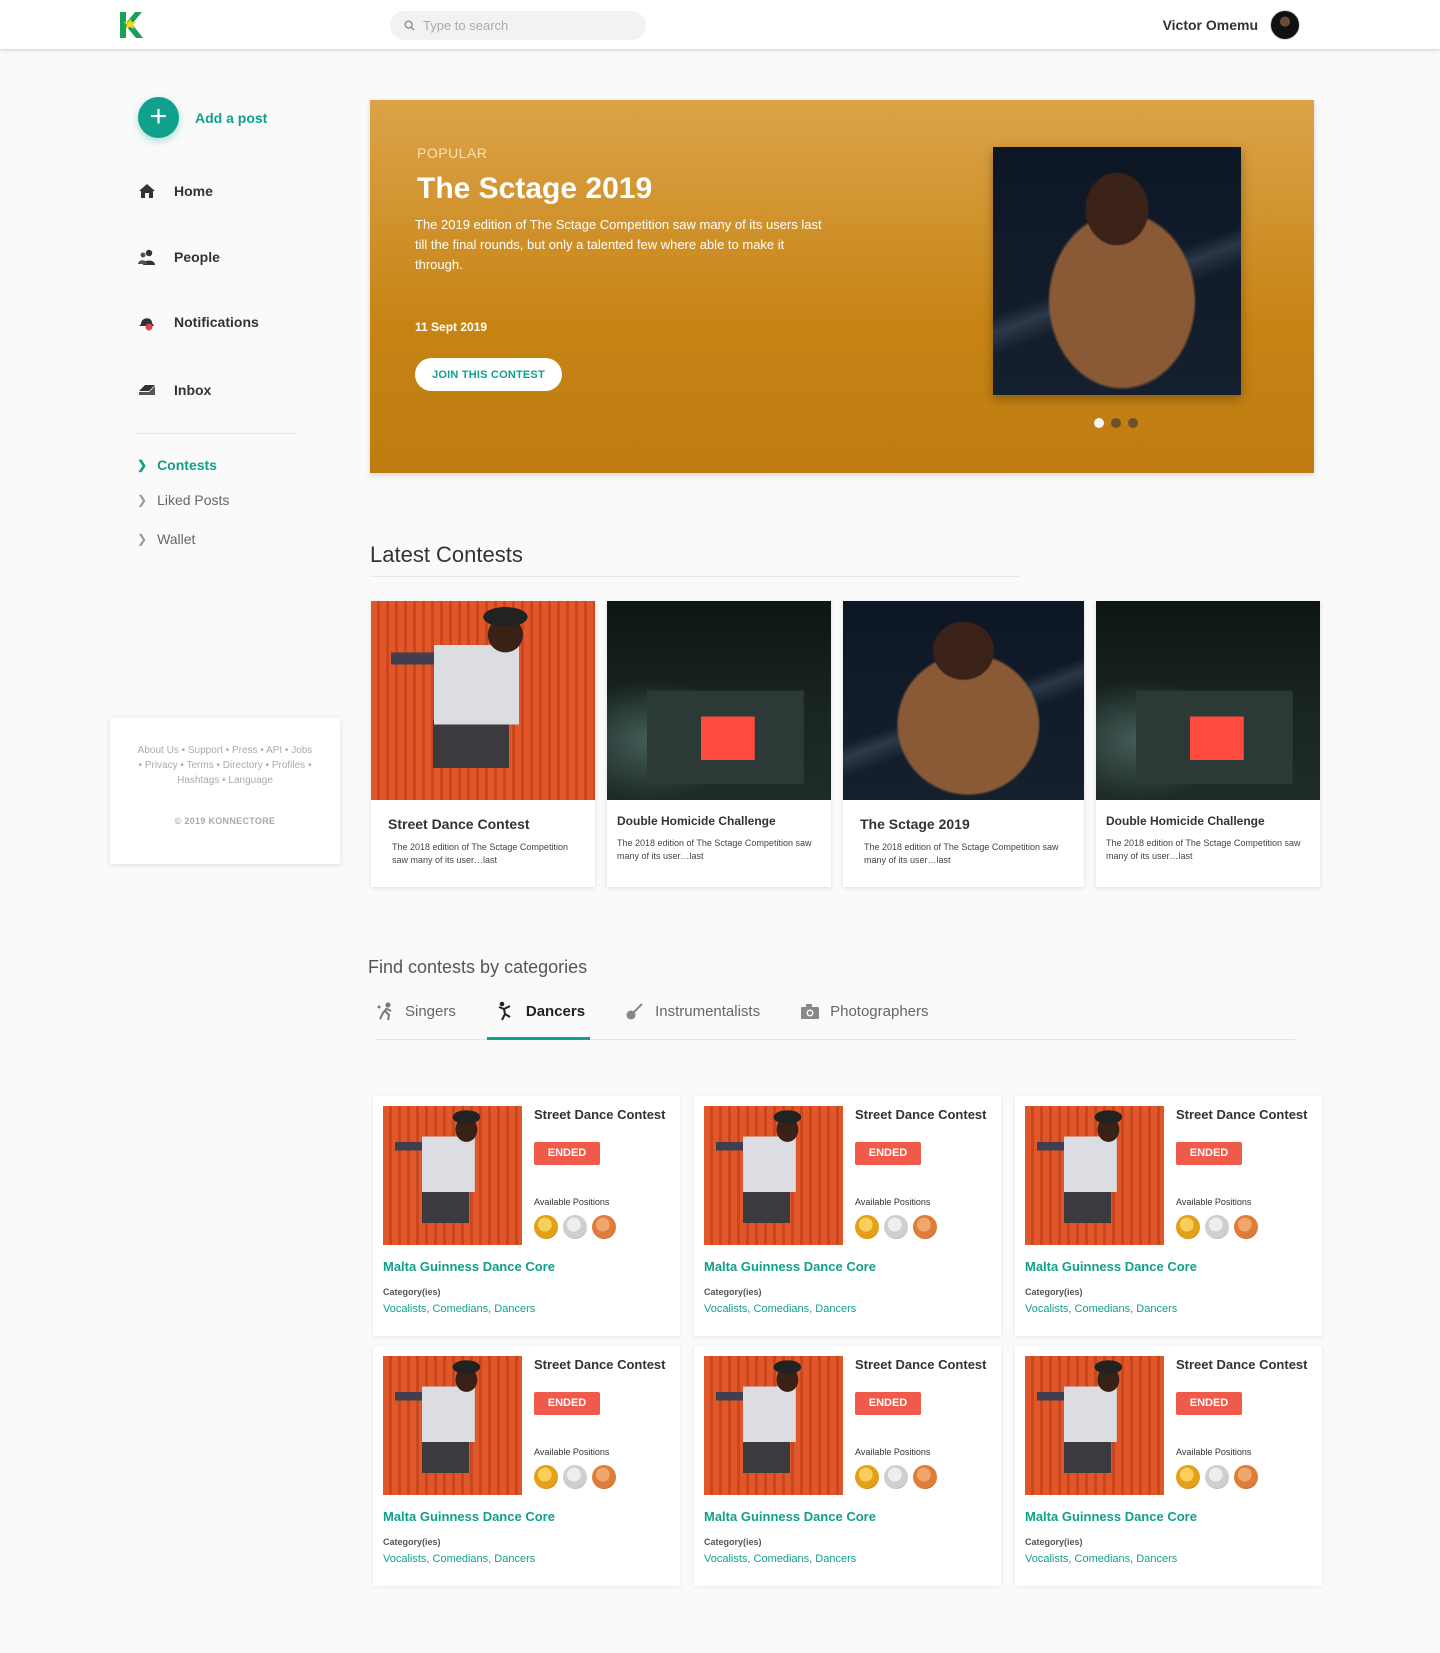 This screenshot has width=1440, height=1653. I want to click on sidebar-item-contests: ❯ Contests, so click(177, 465).